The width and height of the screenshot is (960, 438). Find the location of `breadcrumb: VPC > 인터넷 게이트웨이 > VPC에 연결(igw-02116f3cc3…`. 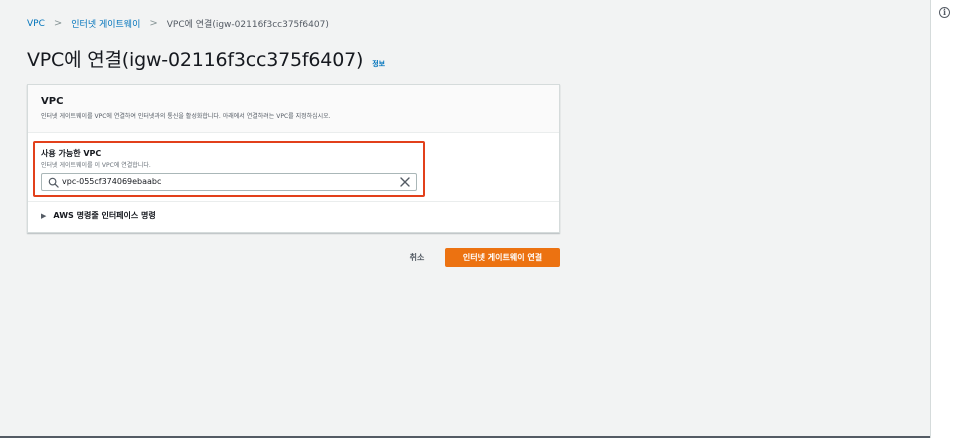

breadcrumb: VPC > 인터넷 게이트웨이 > VPC에 연결(igw-02116f3cc3… is located at coordinates (178, 23).